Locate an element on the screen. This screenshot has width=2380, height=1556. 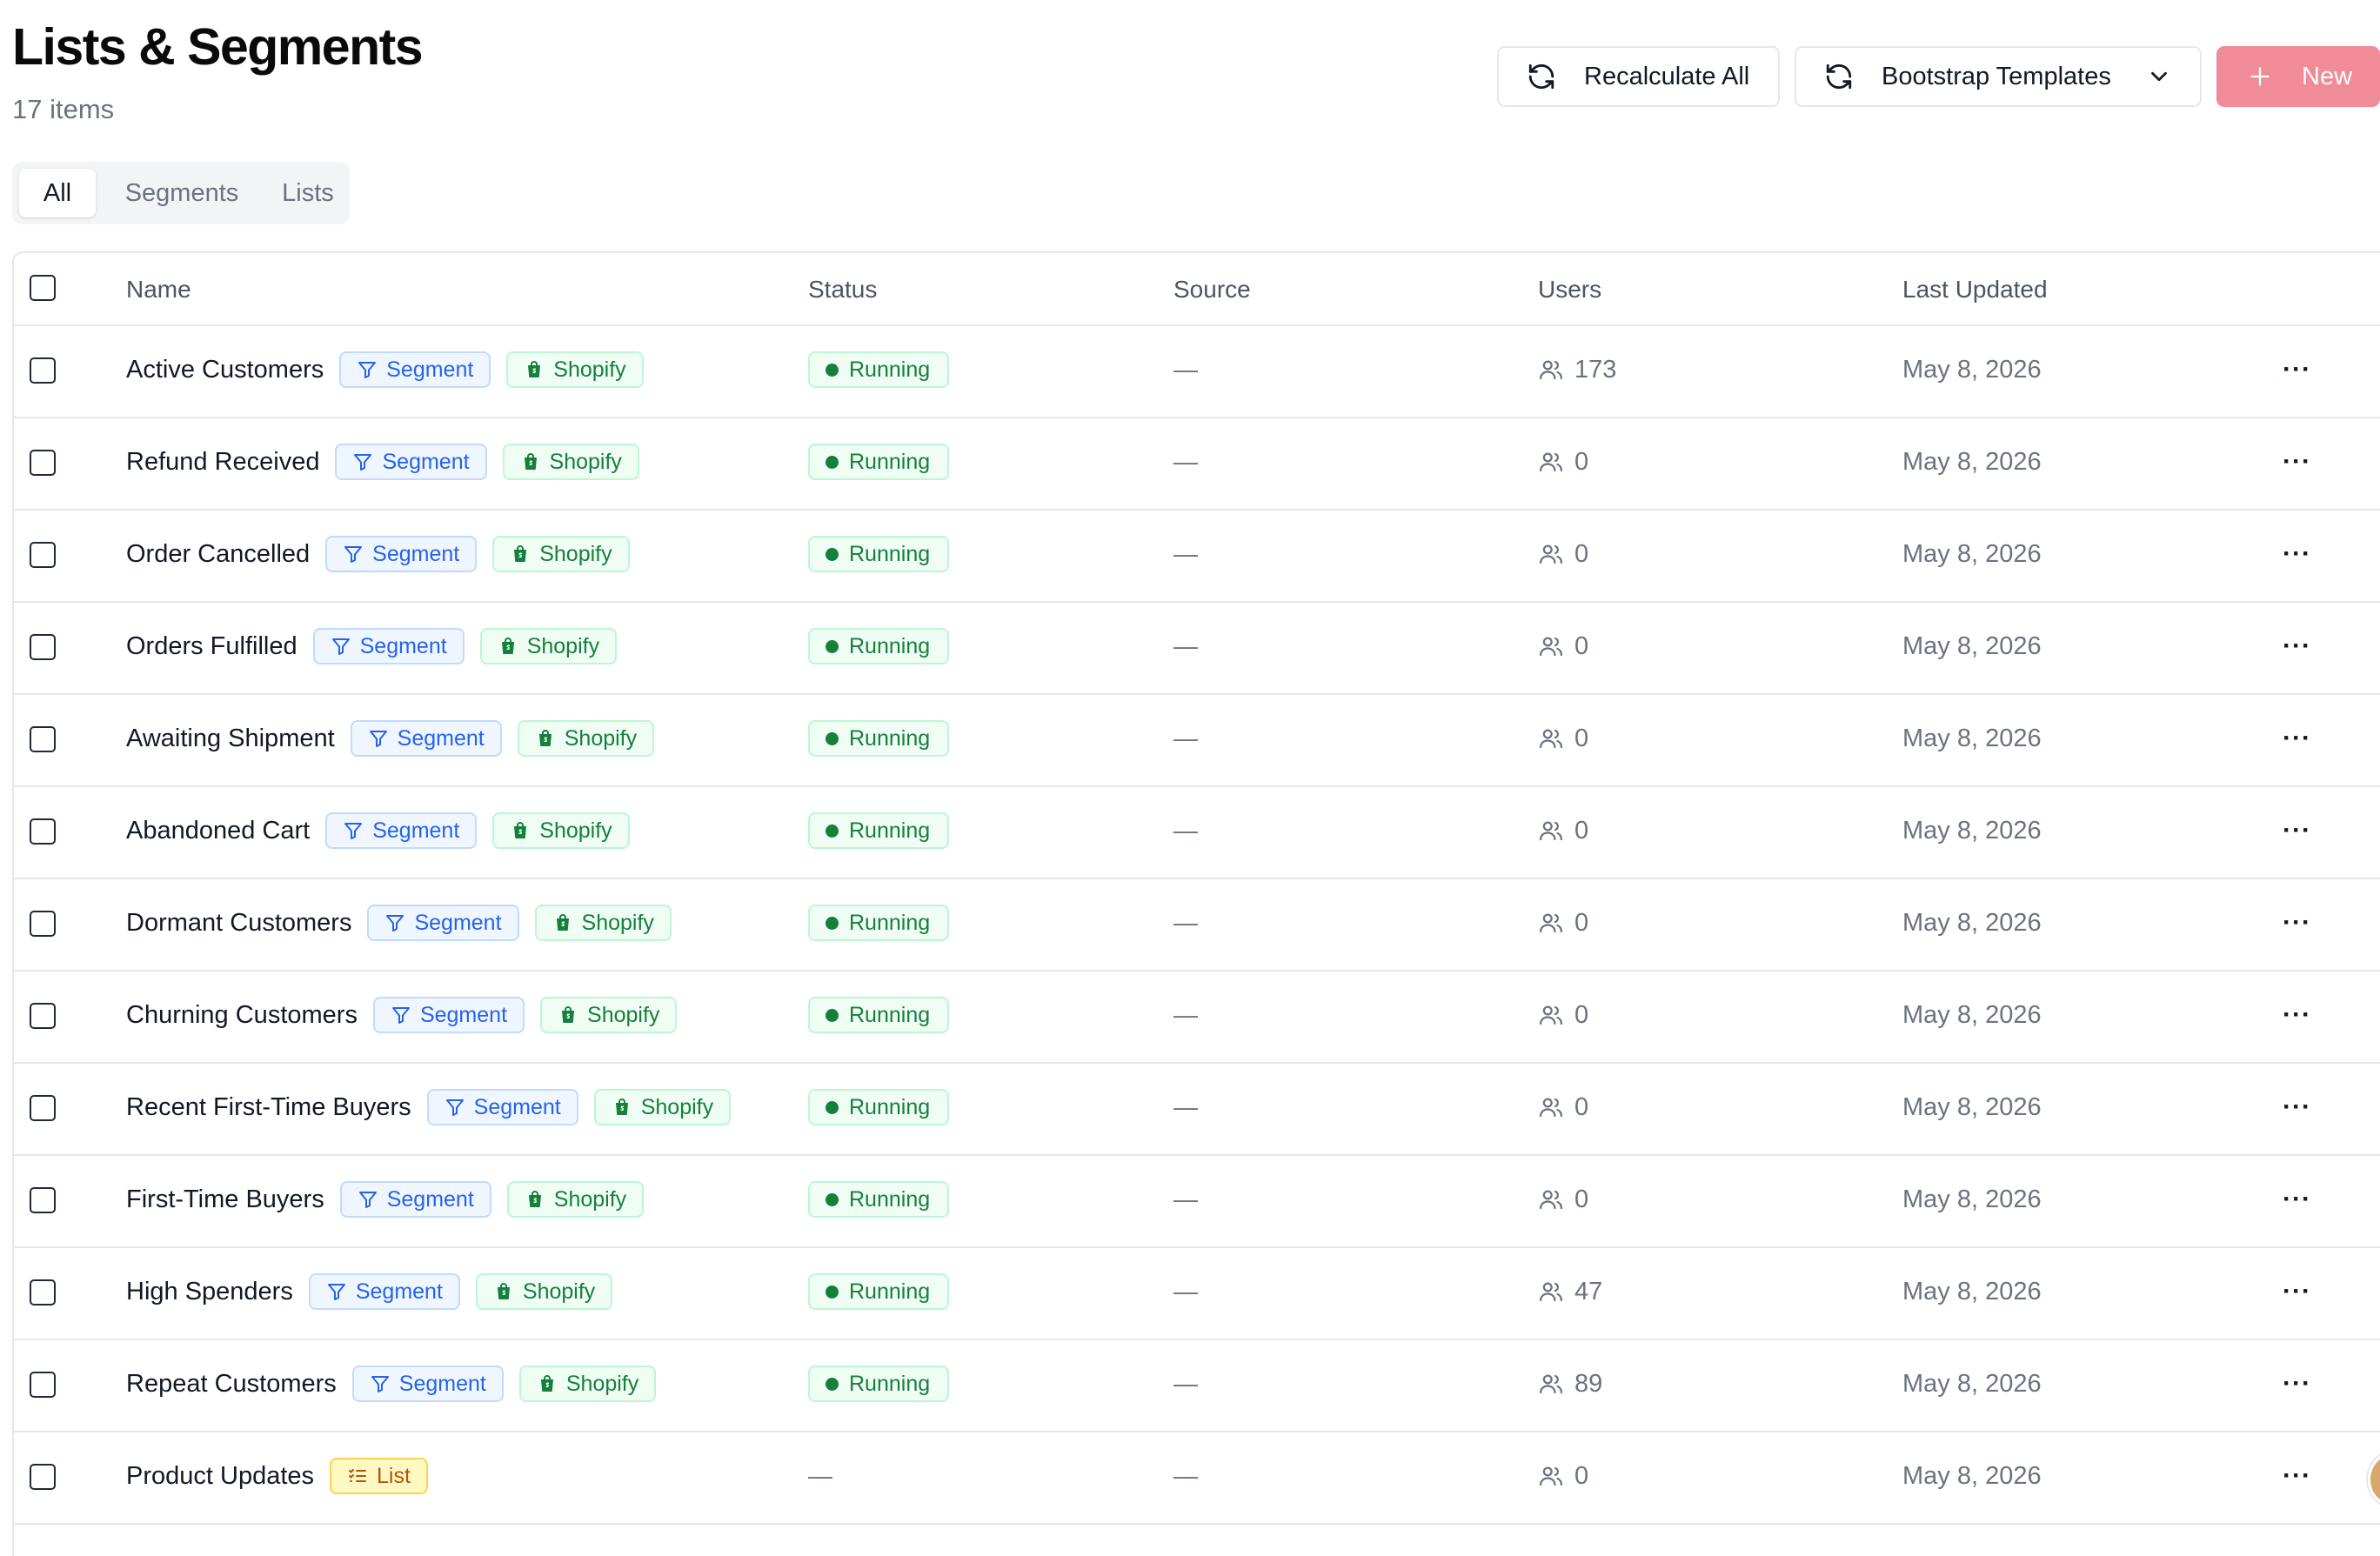
row-name: Awaiting Shipment is located at coordinates (230, 739).